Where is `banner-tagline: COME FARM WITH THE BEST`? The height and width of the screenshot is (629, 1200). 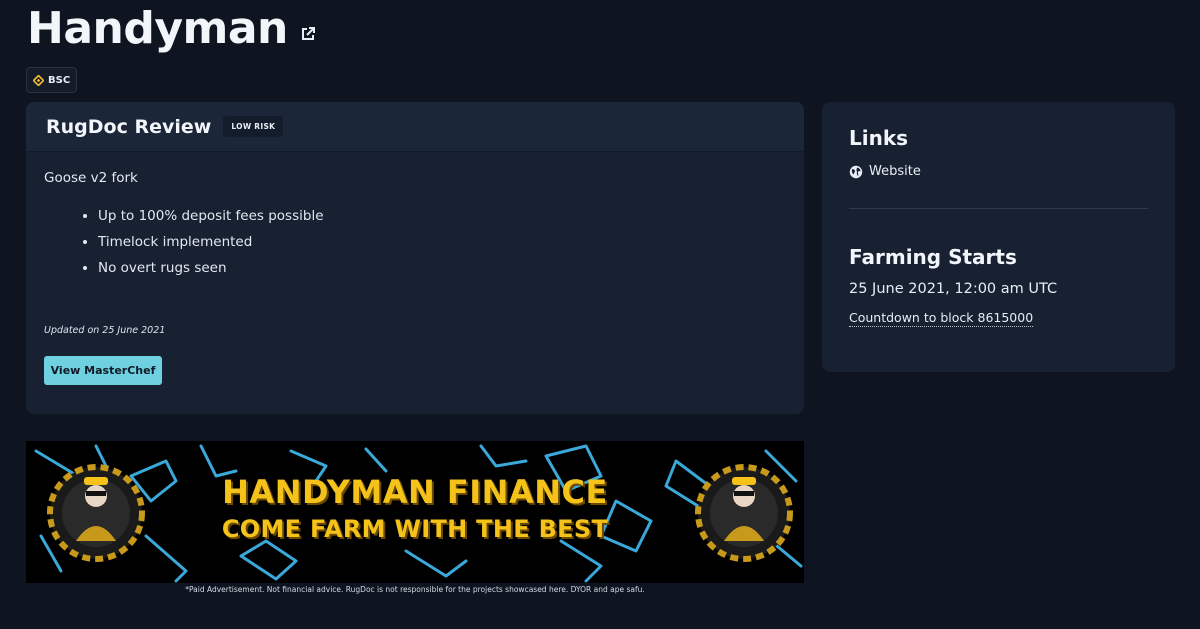 banner-tagline: COME FARM WITH THE BEST is located at coordinates (415, 529).